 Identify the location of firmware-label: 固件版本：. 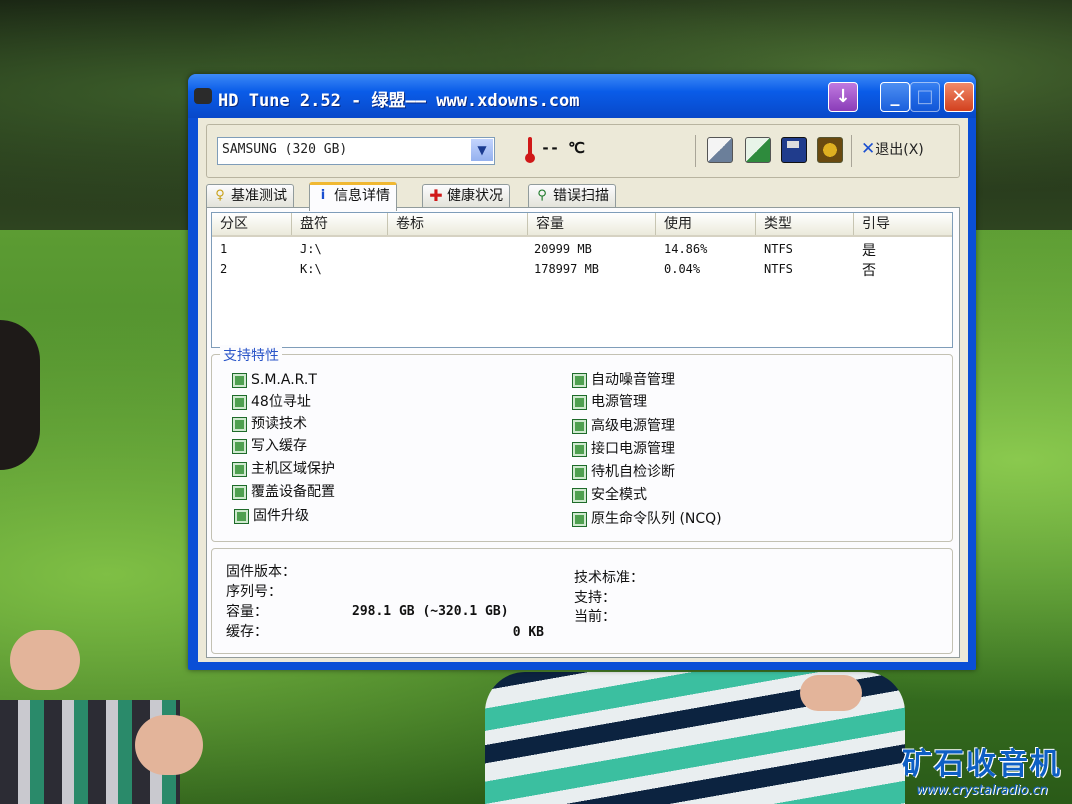
(261, 572).